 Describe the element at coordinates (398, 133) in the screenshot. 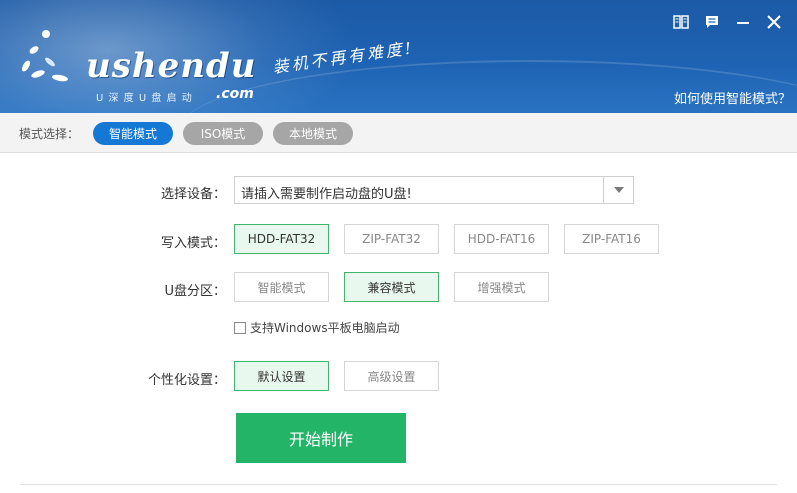

I see `mode-bar: 模式选择： 智能模式 ISO模式 本地模式` at that location.